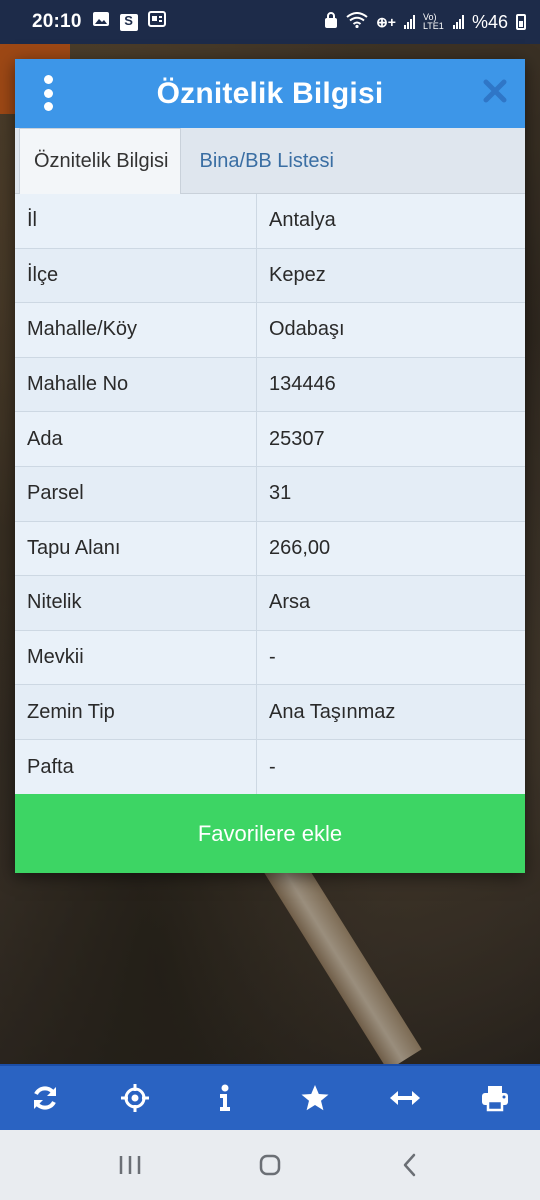 Image resolution: width=540 pixels, height=1200 pixels. I want to click on wifi-icon, so click(357, 22).